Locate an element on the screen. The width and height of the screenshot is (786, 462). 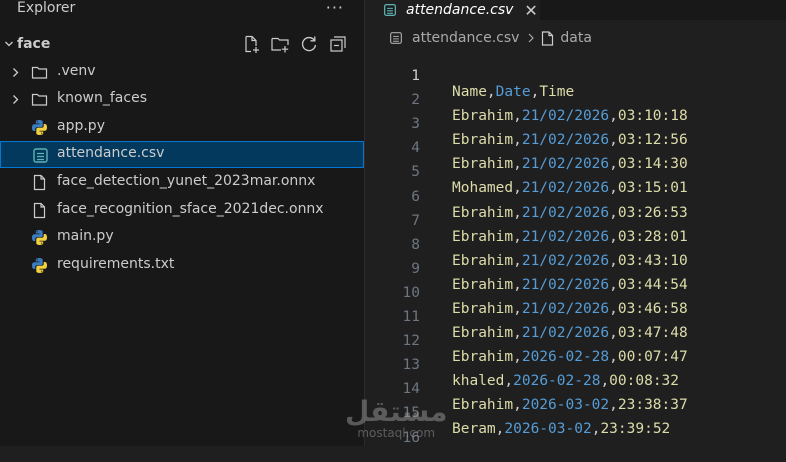
tree-item-attendance-csv: attendance.csv is located at coordinates (182, 154).